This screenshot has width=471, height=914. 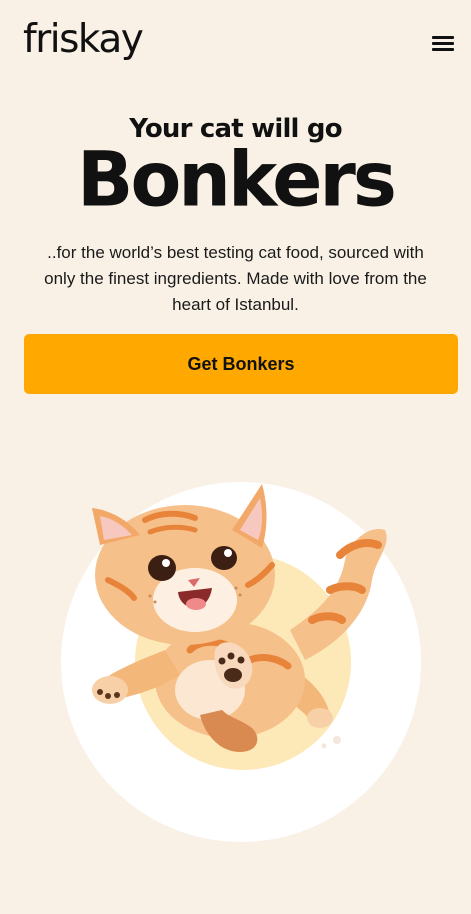 I want to click on hamburger-menu-icon, so click(x=443, y=43).